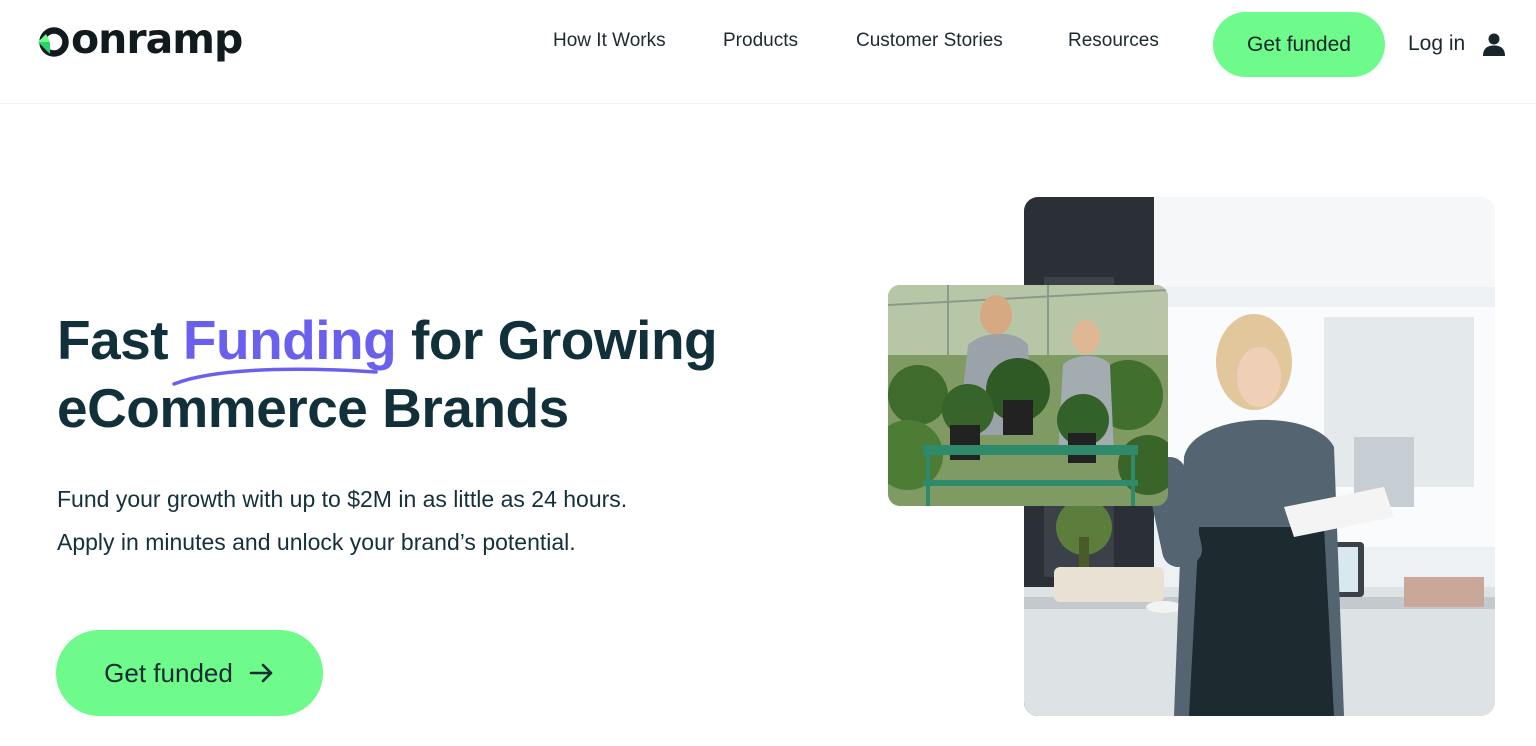 This screenshot has width=1536, height=746. I want to click on nav-how-it-works: How It Works, so click(609, 43).